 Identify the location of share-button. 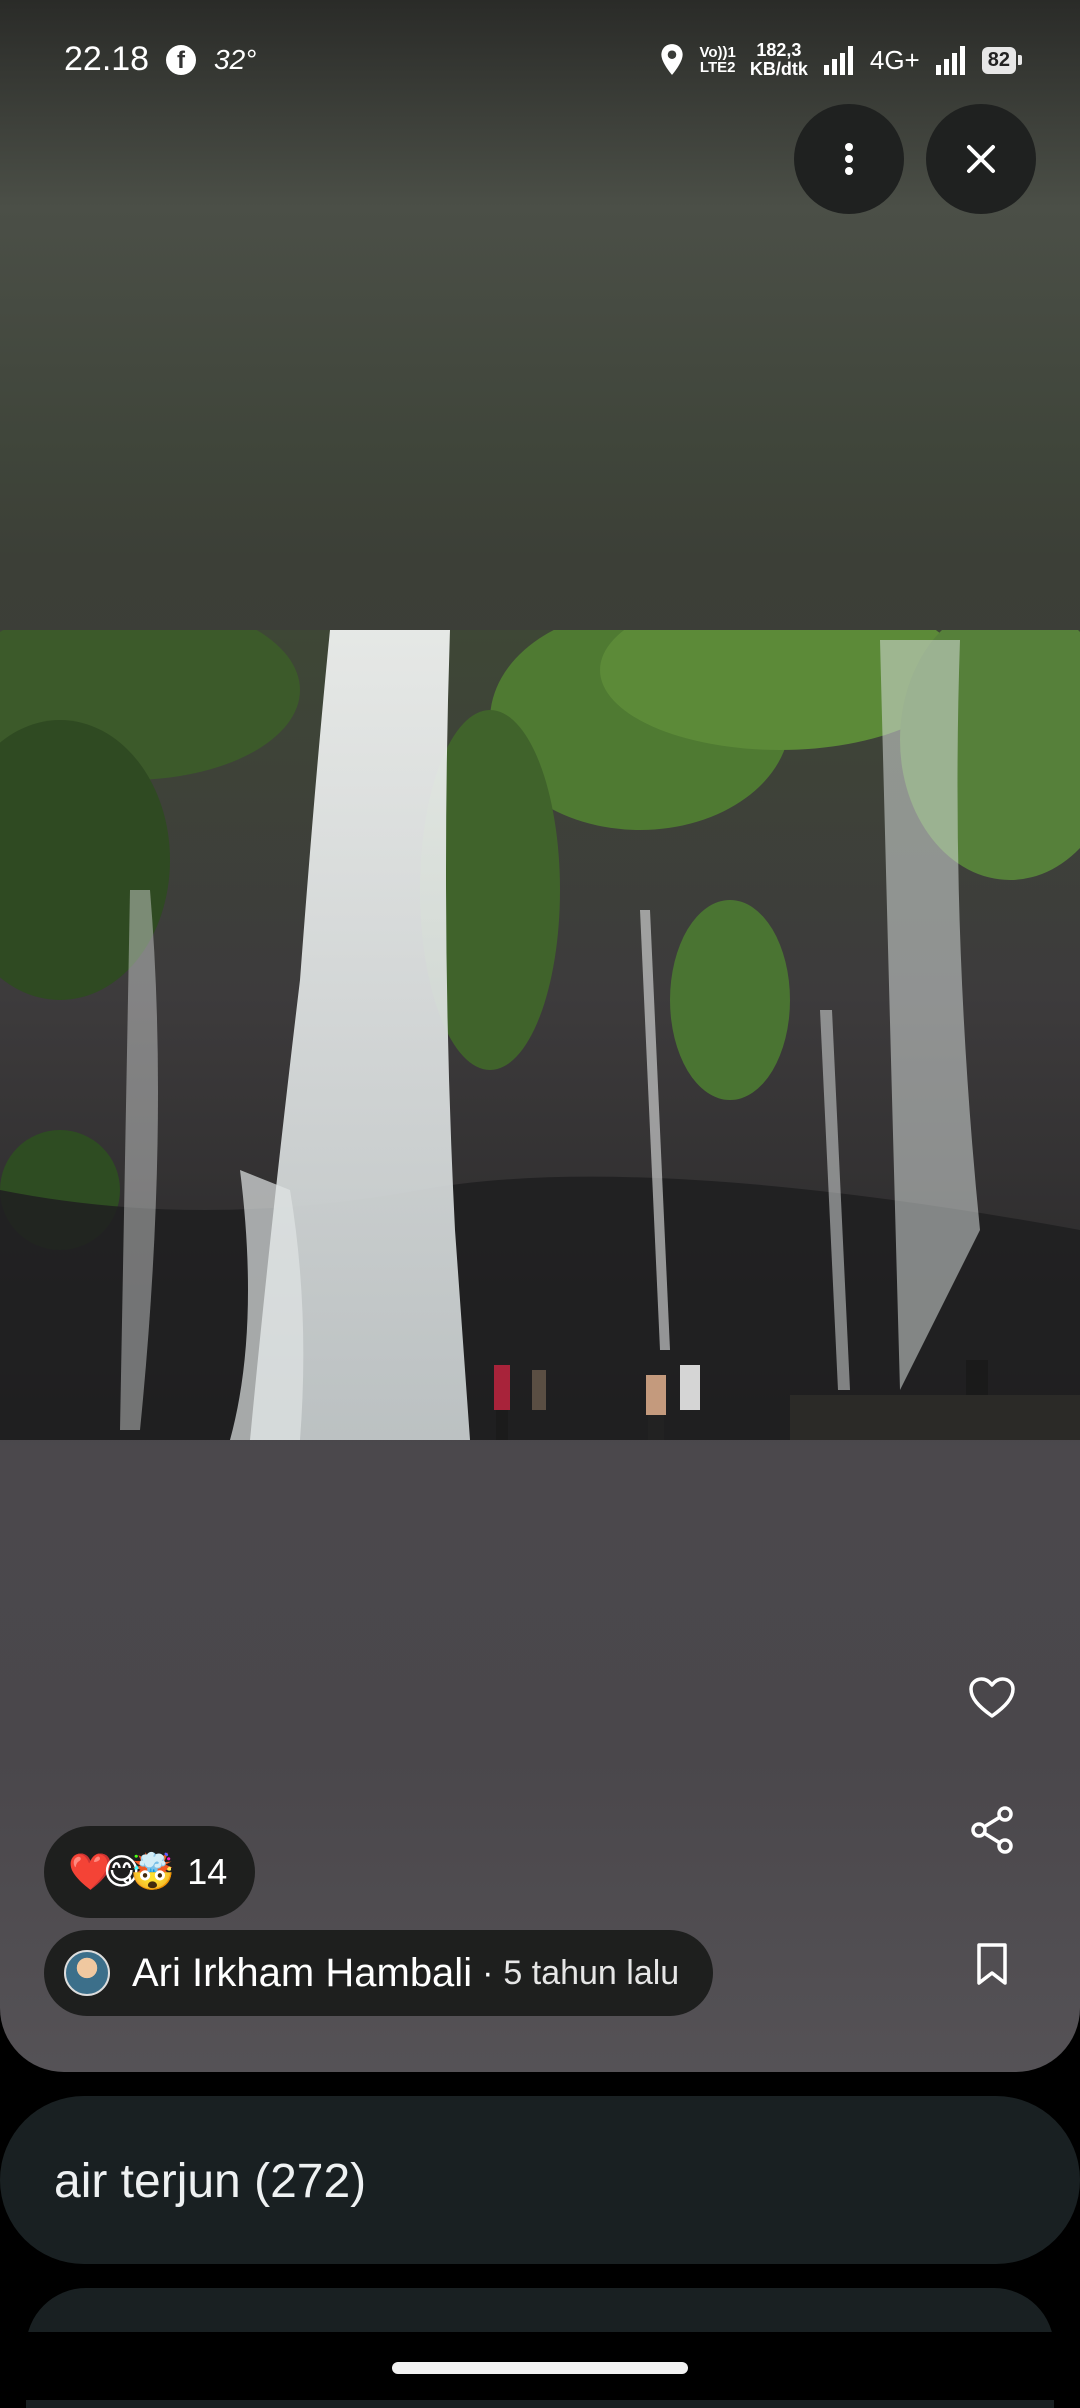
(992, 1830).